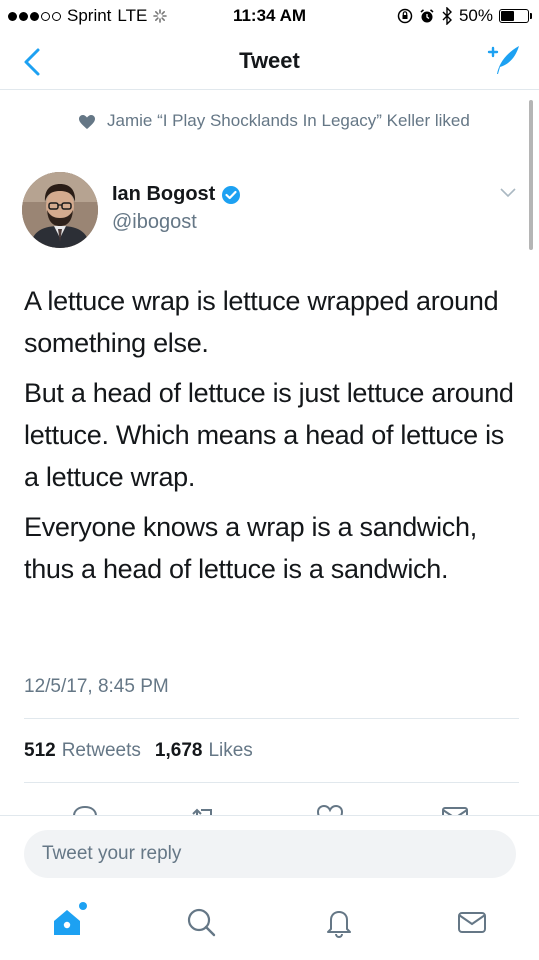  I want to click on avatar, so click(60, 210).